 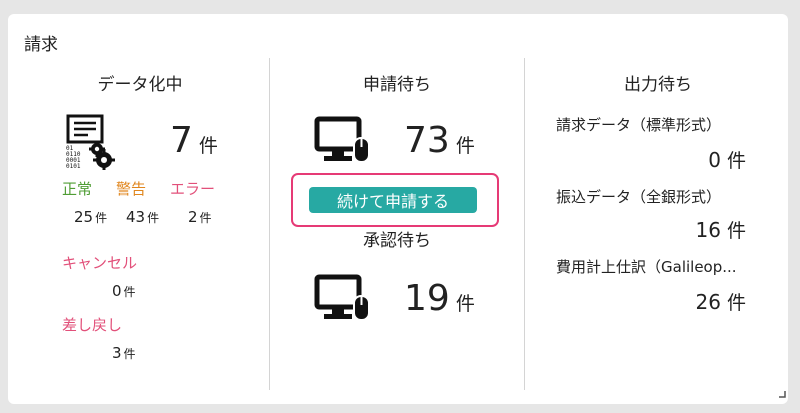 I want to click on processing-count-unit: 件, so click(x=208, y=146).